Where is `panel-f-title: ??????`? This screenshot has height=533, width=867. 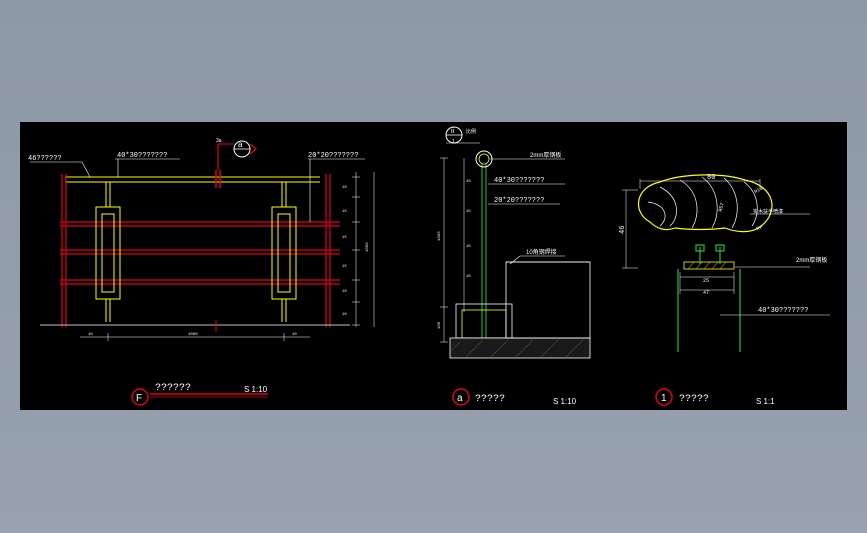 panel-f-title: ?????? is located at coordinates (173, 388).